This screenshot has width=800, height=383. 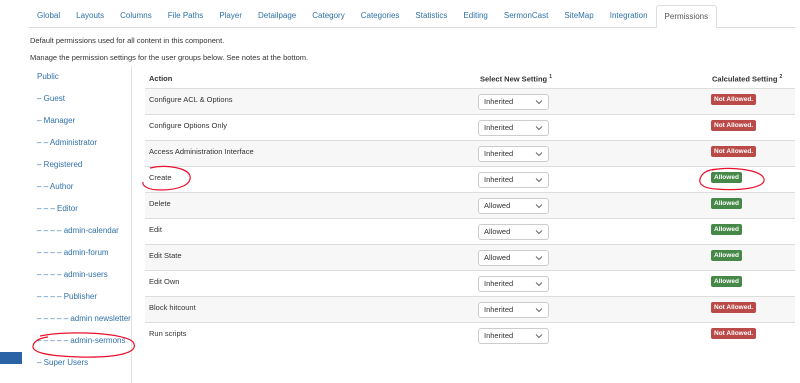 What do you see at coordinates (191, 99) in the screenshot?
I see `action-name: Configure ACL & Options` at bounding box center [191, 99].